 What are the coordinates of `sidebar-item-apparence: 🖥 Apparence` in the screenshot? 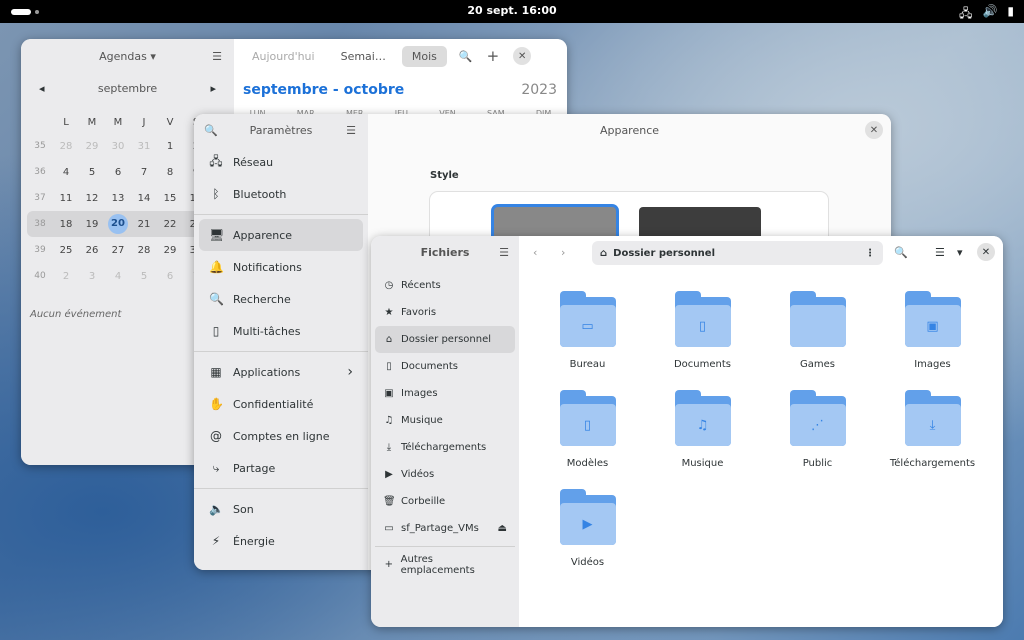 It's located at (281, 235).